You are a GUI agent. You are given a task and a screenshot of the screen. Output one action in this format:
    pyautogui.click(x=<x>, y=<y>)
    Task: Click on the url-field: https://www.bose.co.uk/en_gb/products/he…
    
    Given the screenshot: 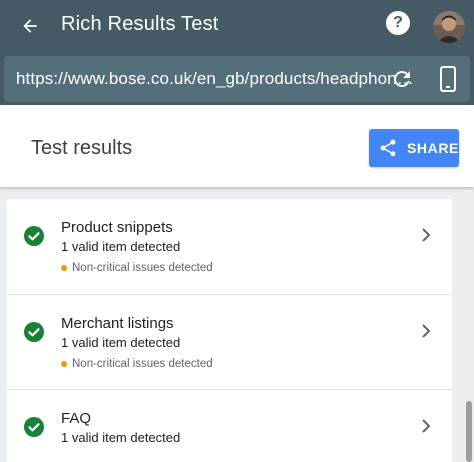 What is the action you would take?
    pyautogui.click(x=215, y=79)
    